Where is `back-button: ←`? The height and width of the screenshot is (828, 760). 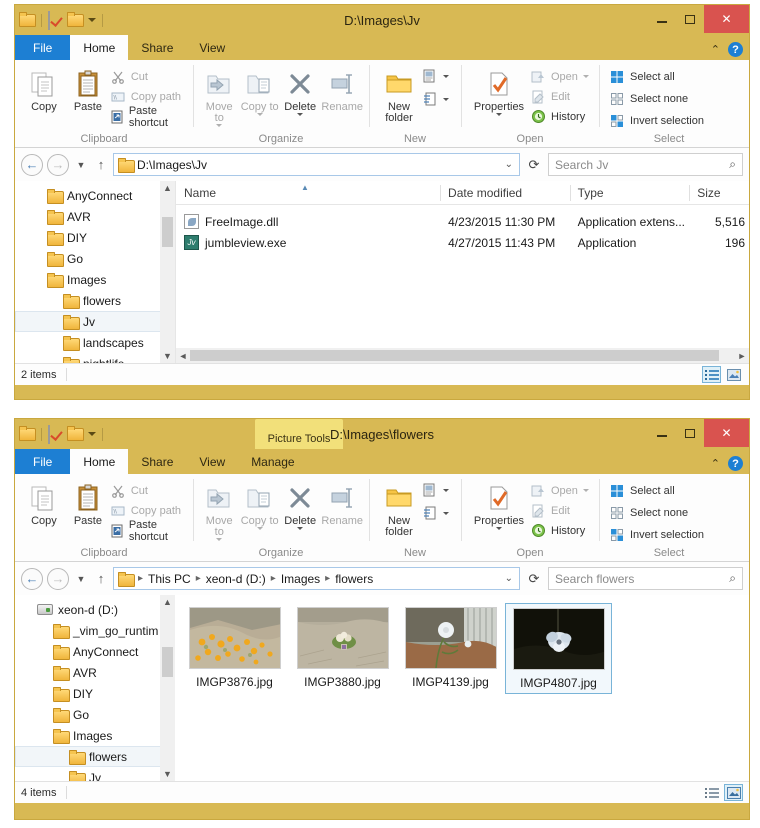
back-button: ← is located at coordinates (32, 578).